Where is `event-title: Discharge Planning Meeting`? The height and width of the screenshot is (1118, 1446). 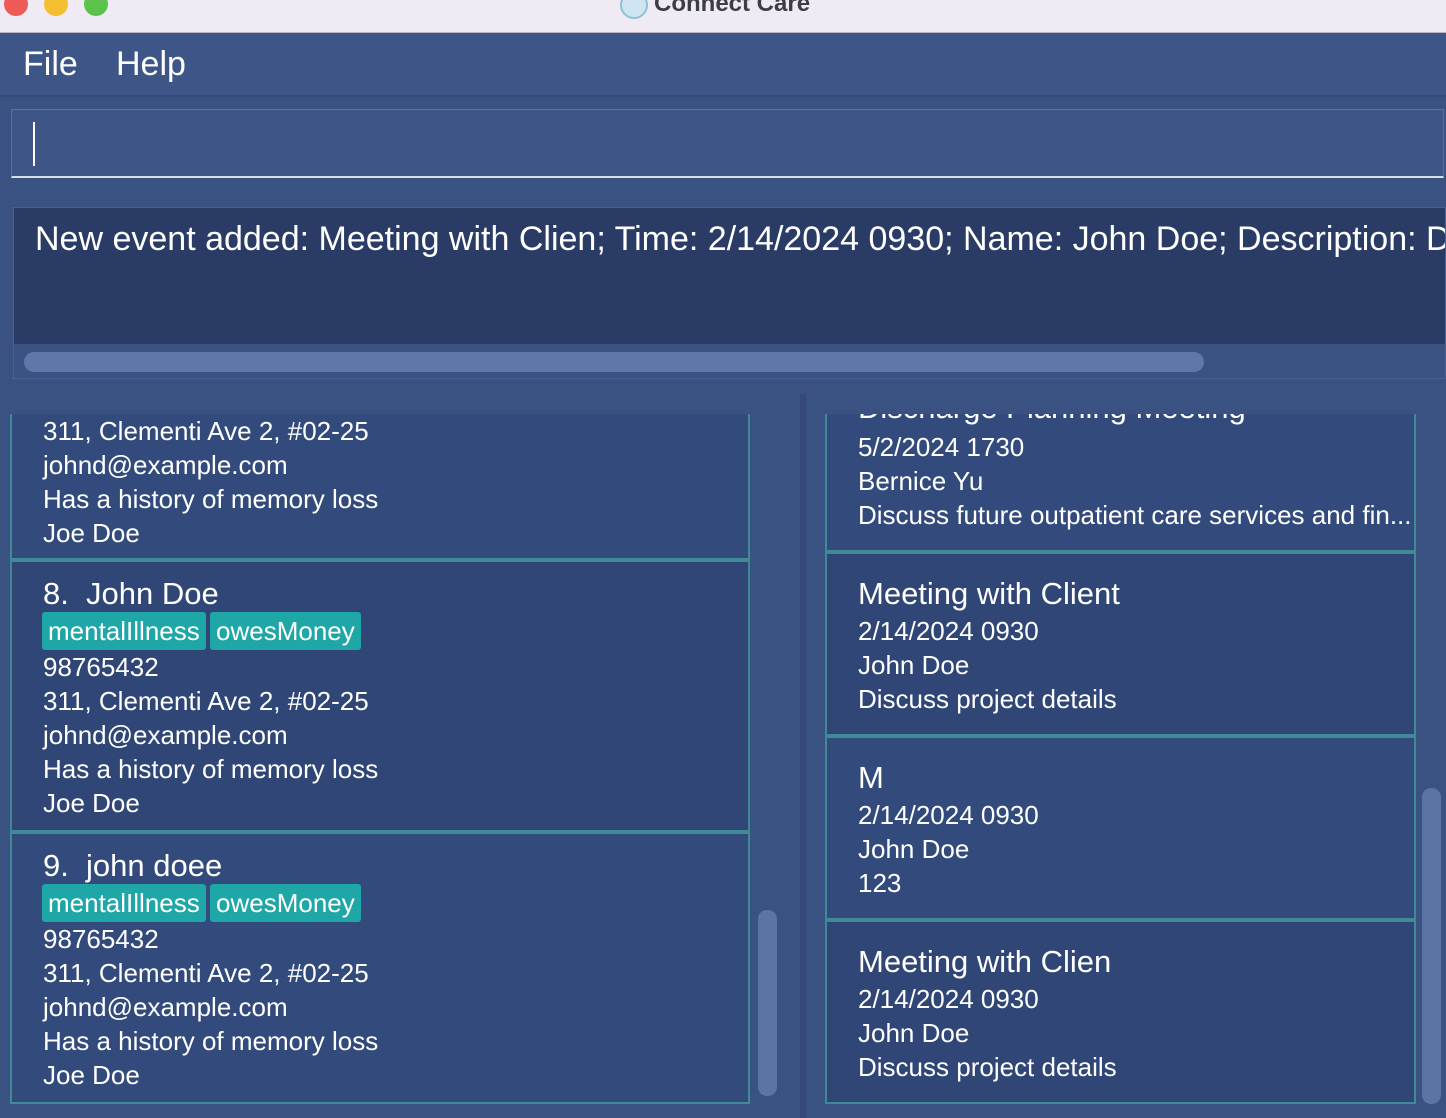 event-title: Discharge Planning Meeting is located at coordinates (1052, 420).